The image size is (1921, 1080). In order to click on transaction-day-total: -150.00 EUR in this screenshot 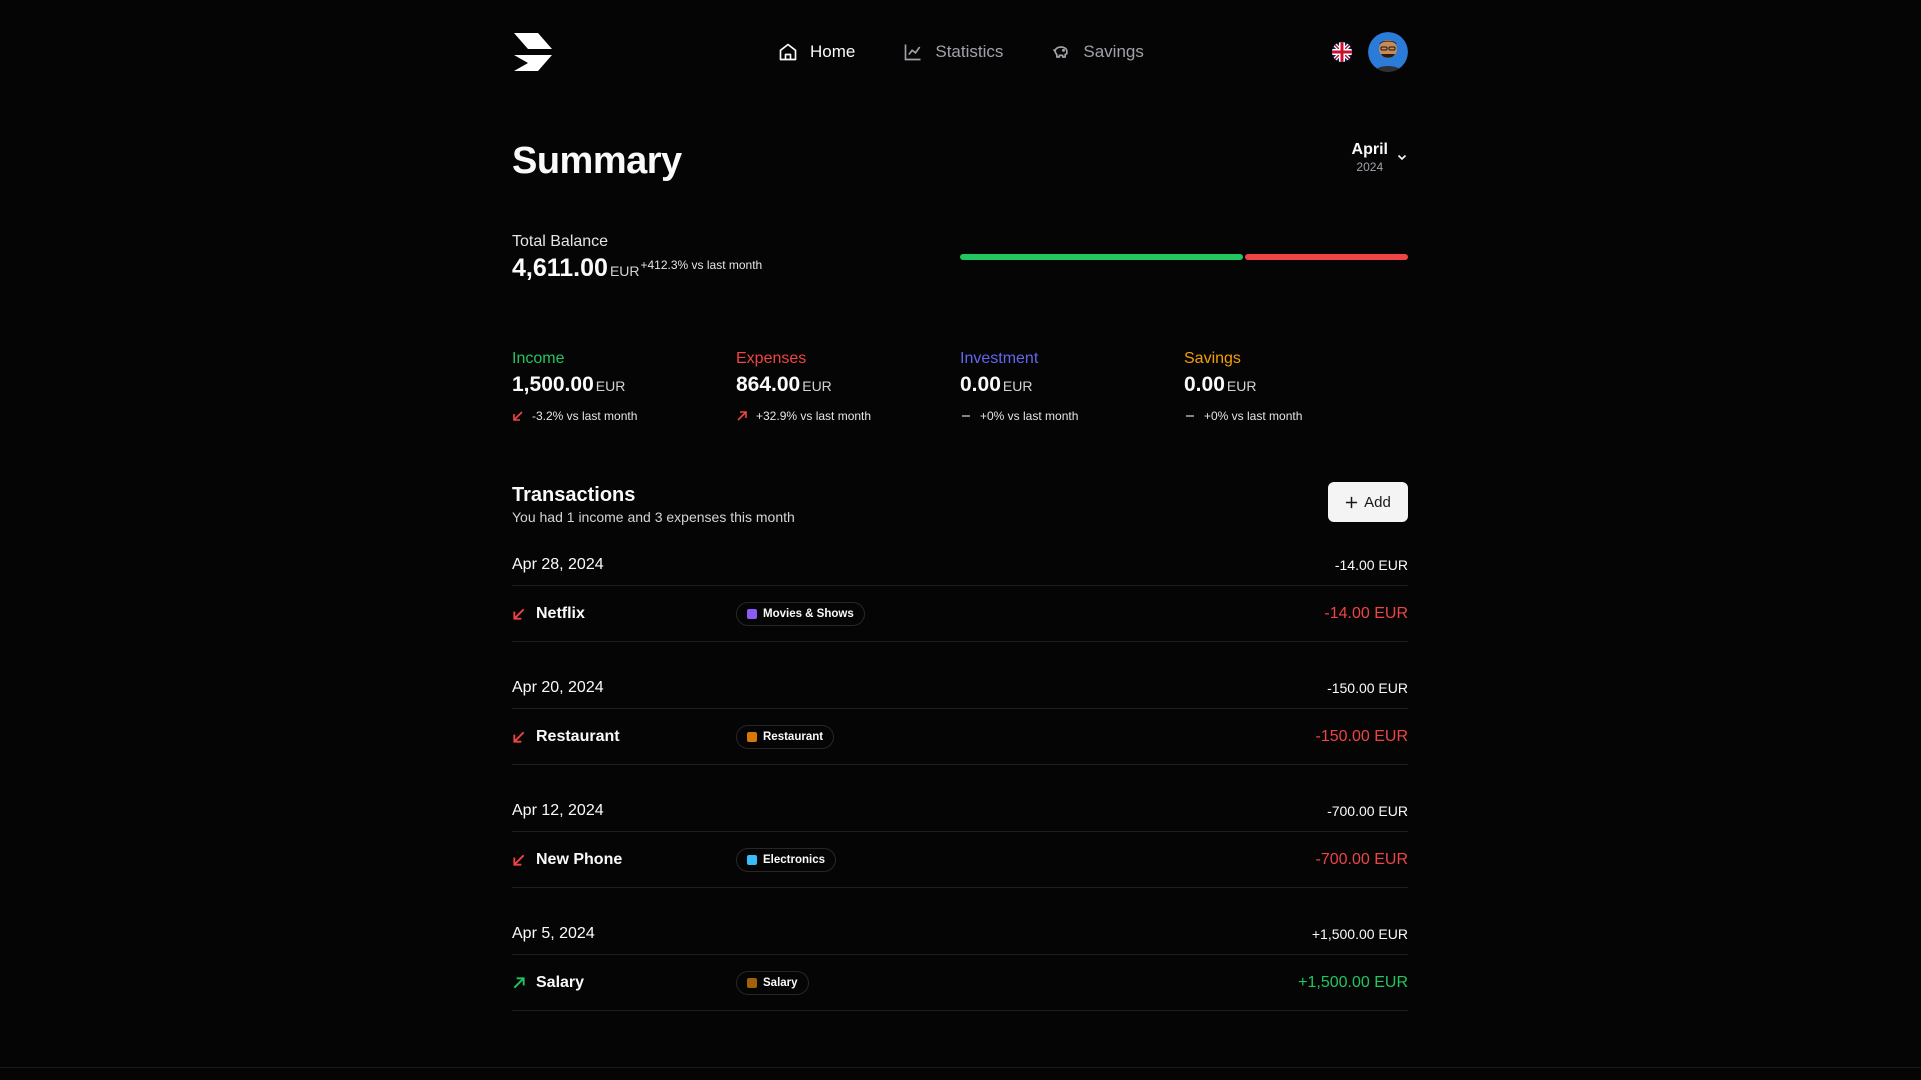, I will do `click(1367, 688)`.